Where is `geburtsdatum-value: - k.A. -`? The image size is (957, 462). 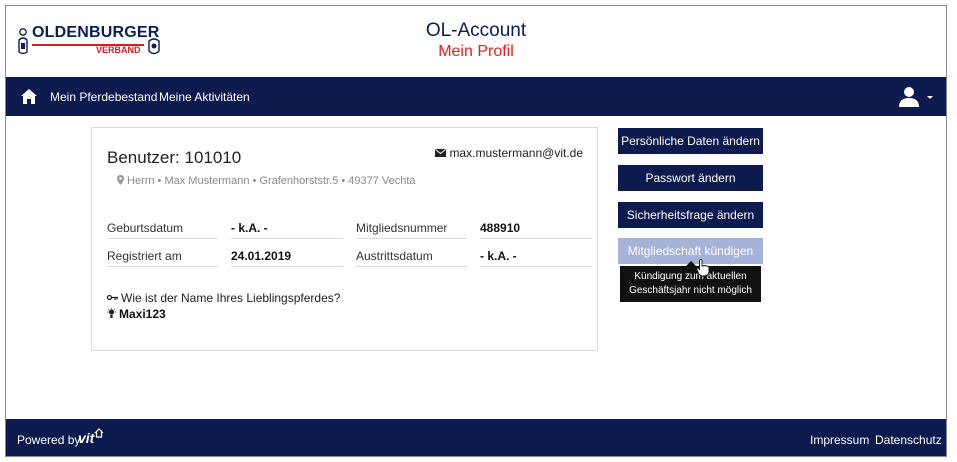 geburtsdatum-value: - k.A. - is located at coordinates (287, 230).